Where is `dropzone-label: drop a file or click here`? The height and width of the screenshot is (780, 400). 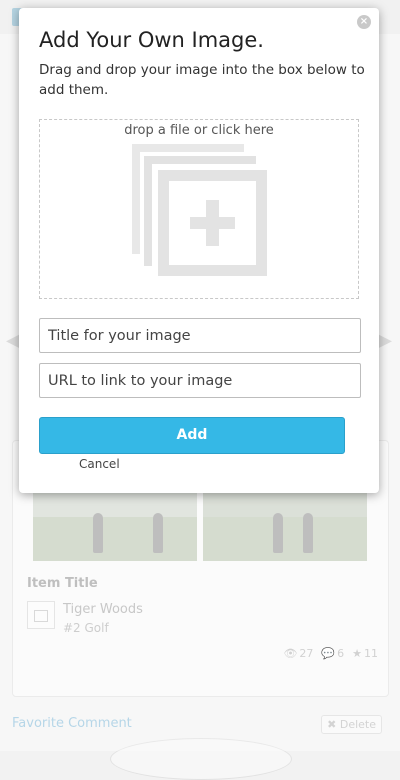
dropzone-label: drop a file or click here is located at coordinates (199, 130).